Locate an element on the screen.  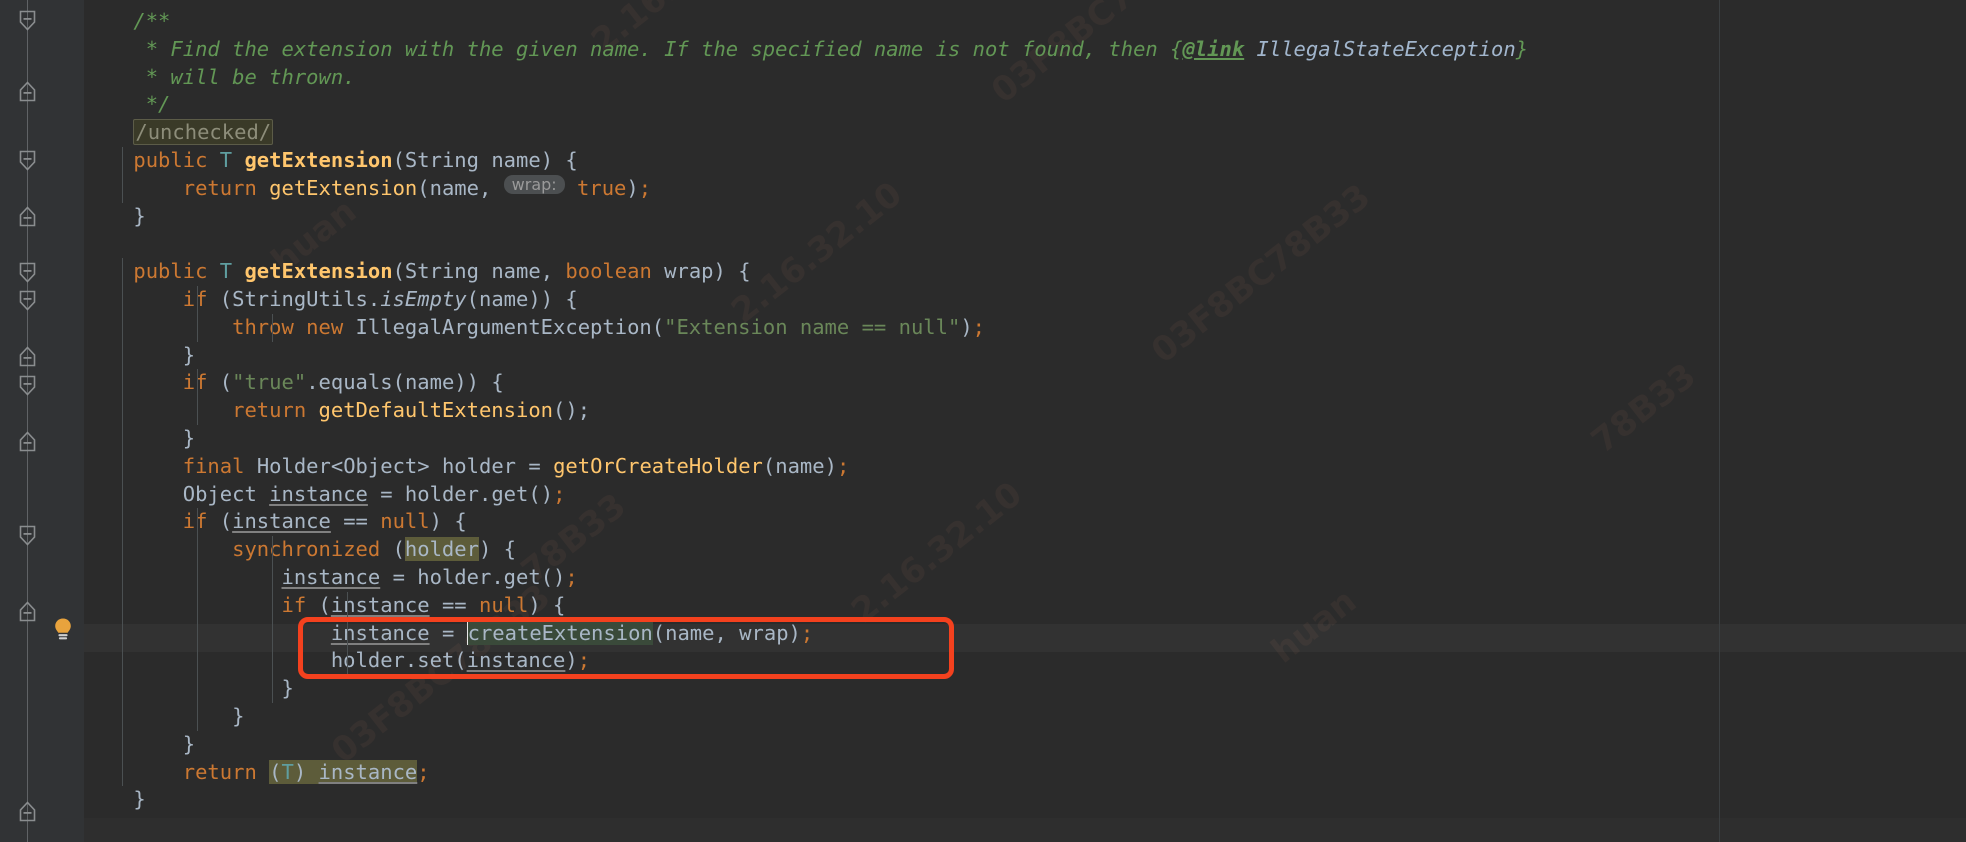
javadoc-text: } is located at coordinates (1522, 48).